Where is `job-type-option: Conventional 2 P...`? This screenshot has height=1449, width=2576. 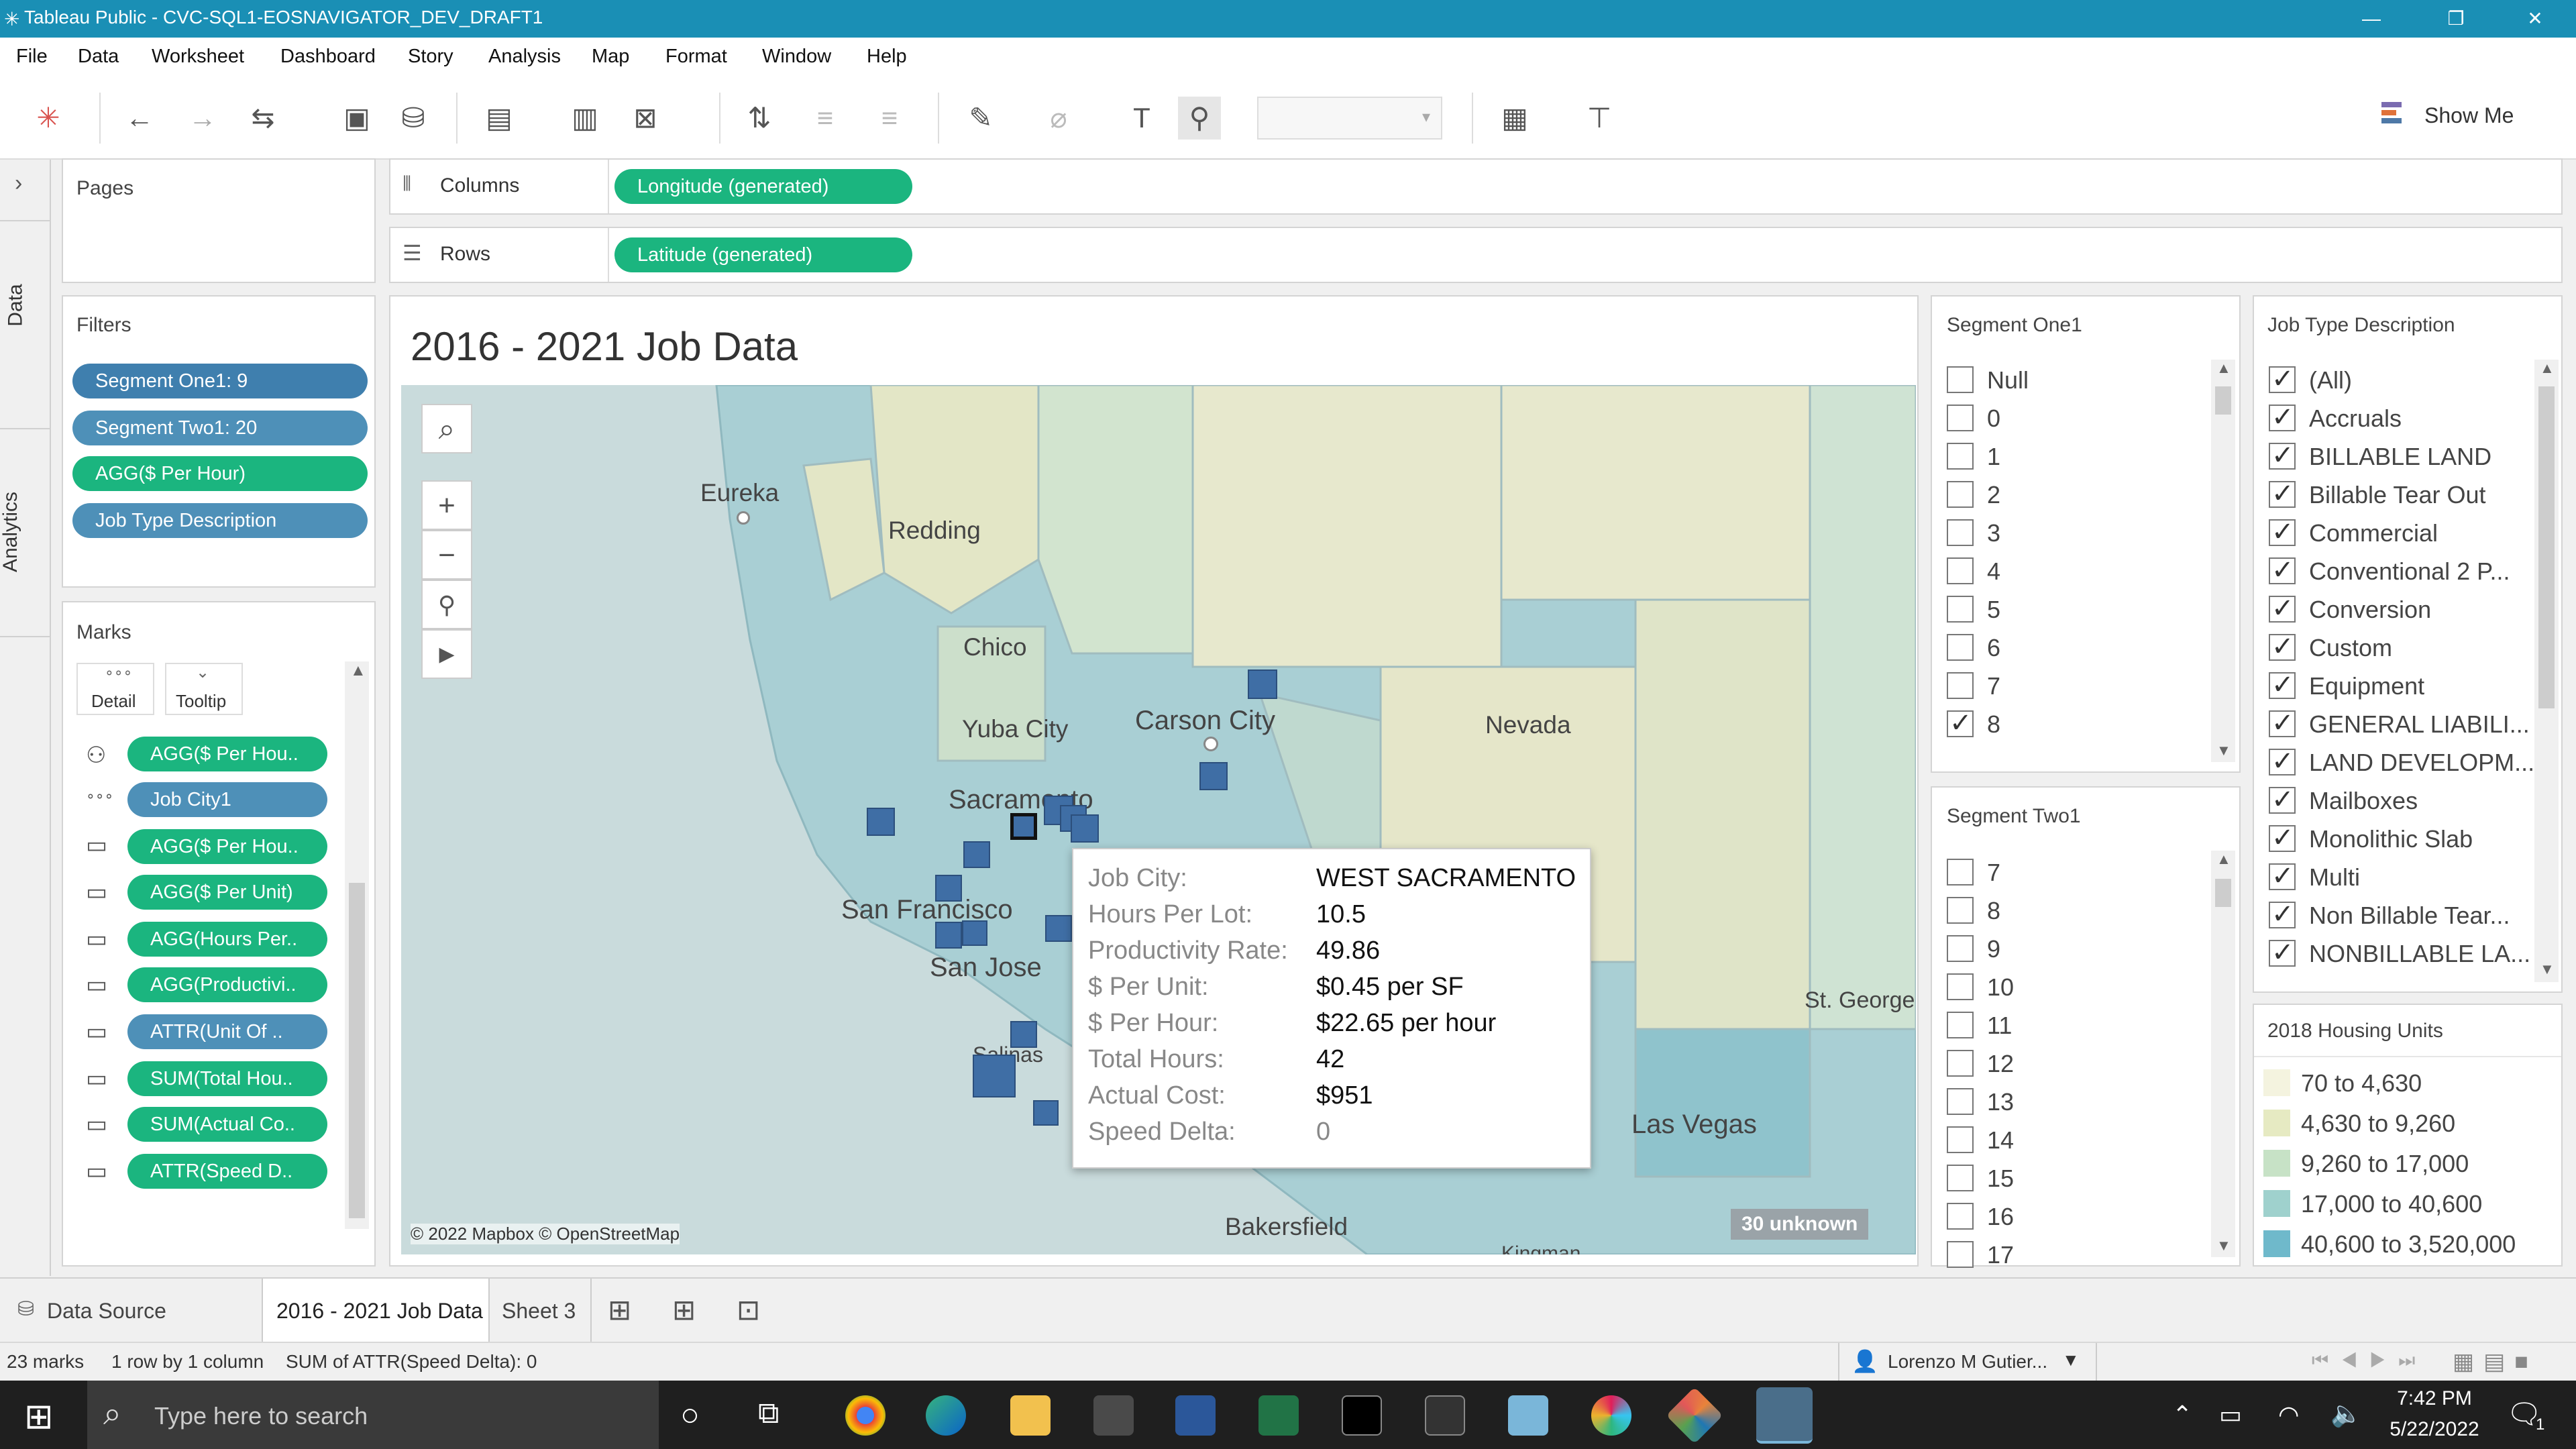
job-type-option: Conventional 2 P... is located at coordinates (2409, 571).